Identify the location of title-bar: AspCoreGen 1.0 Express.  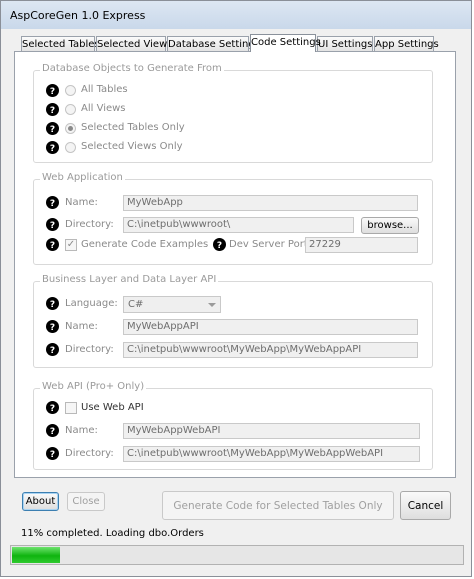
(236, 15).